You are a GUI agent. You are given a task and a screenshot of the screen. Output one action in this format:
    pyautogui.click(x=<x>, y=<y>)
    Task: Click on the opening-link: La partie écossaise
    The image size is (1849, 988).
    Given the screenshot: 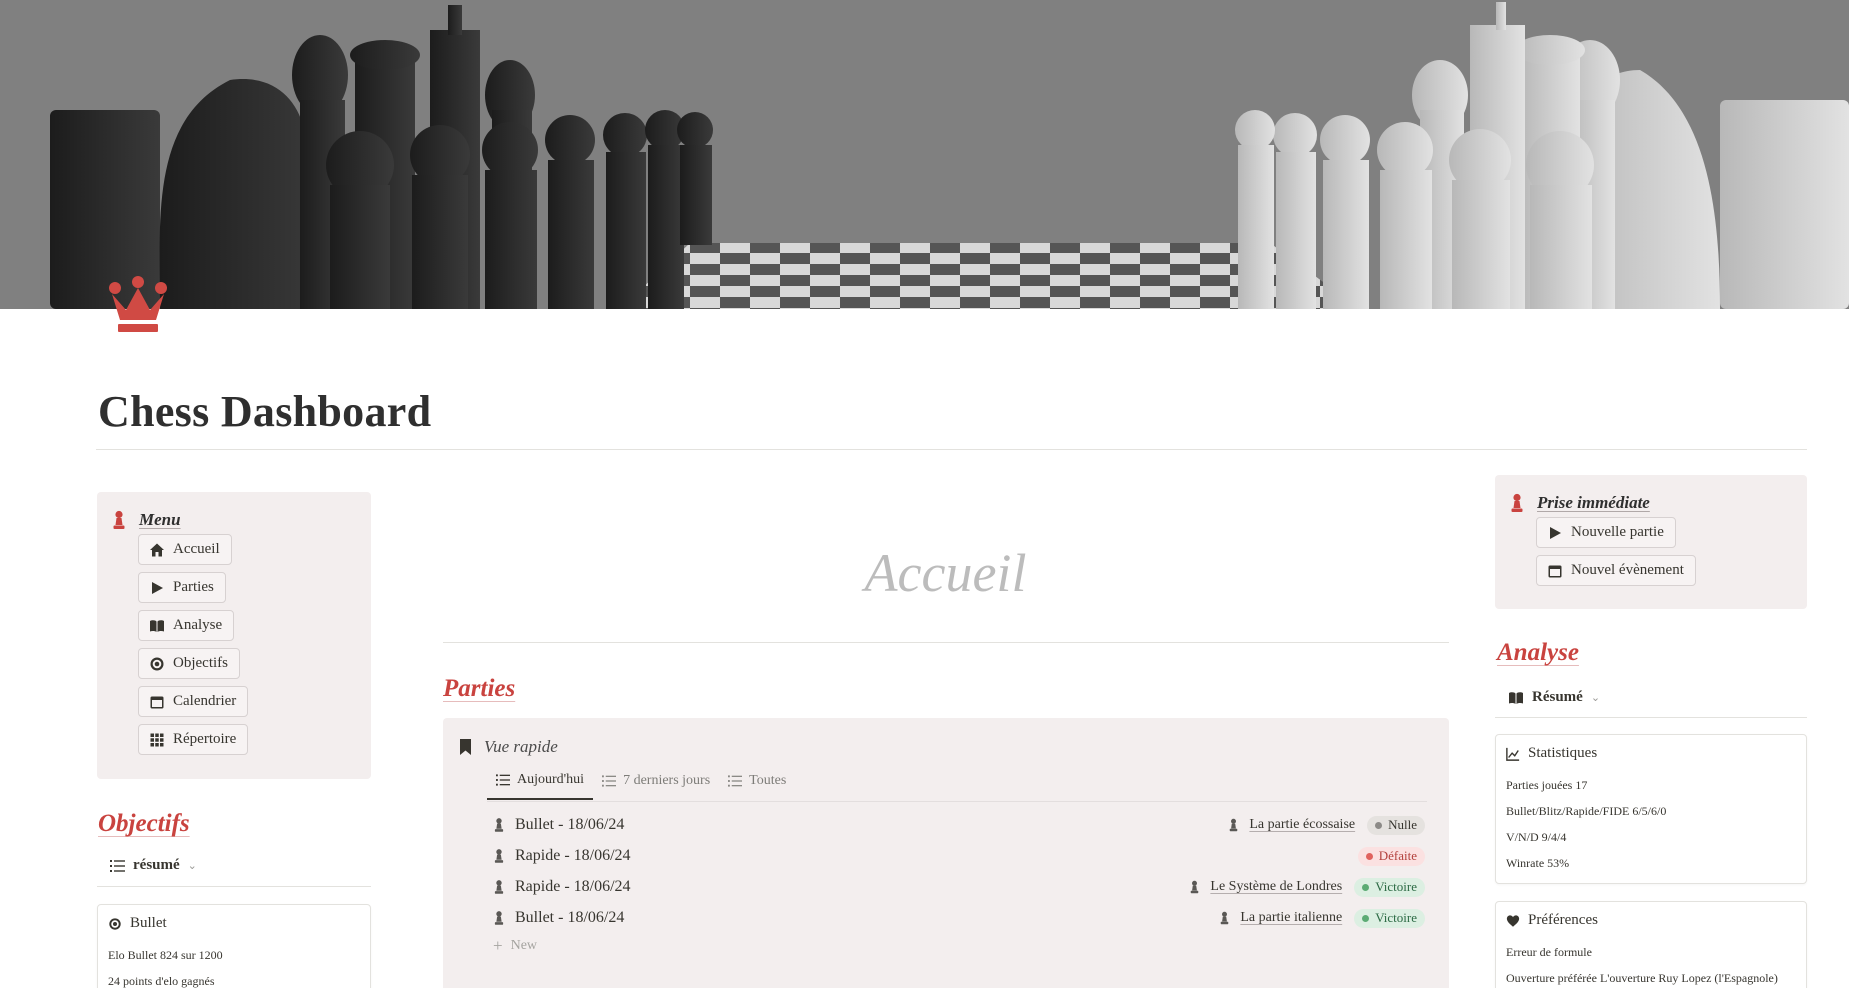 What is the action you would take?
    pyautogui.click(x=1291, y=825)
    